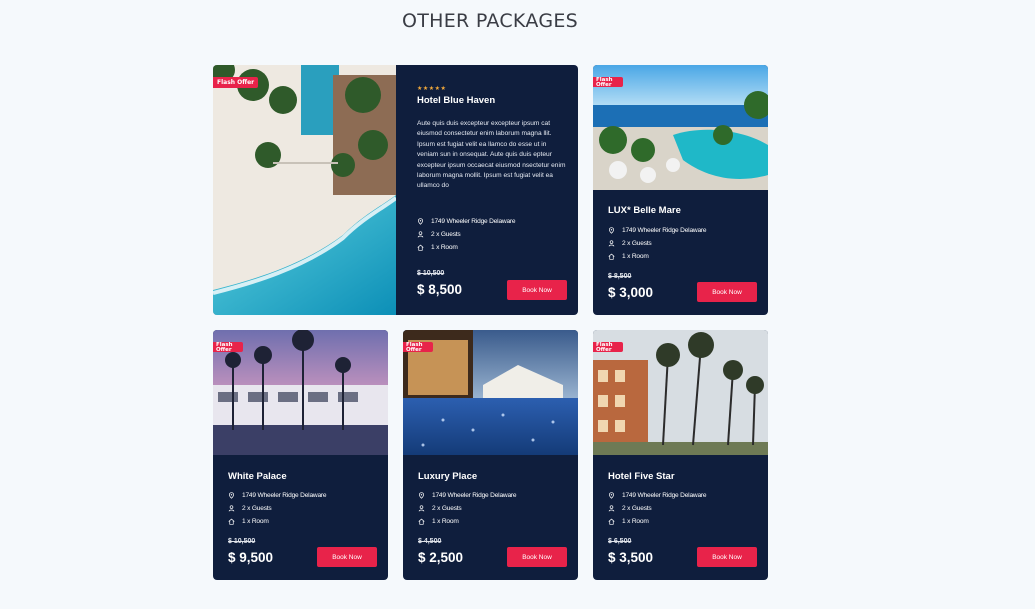 The height and width of the screenshot is (609, 1035). I want to click on hotel-photo, so click(304, 190).